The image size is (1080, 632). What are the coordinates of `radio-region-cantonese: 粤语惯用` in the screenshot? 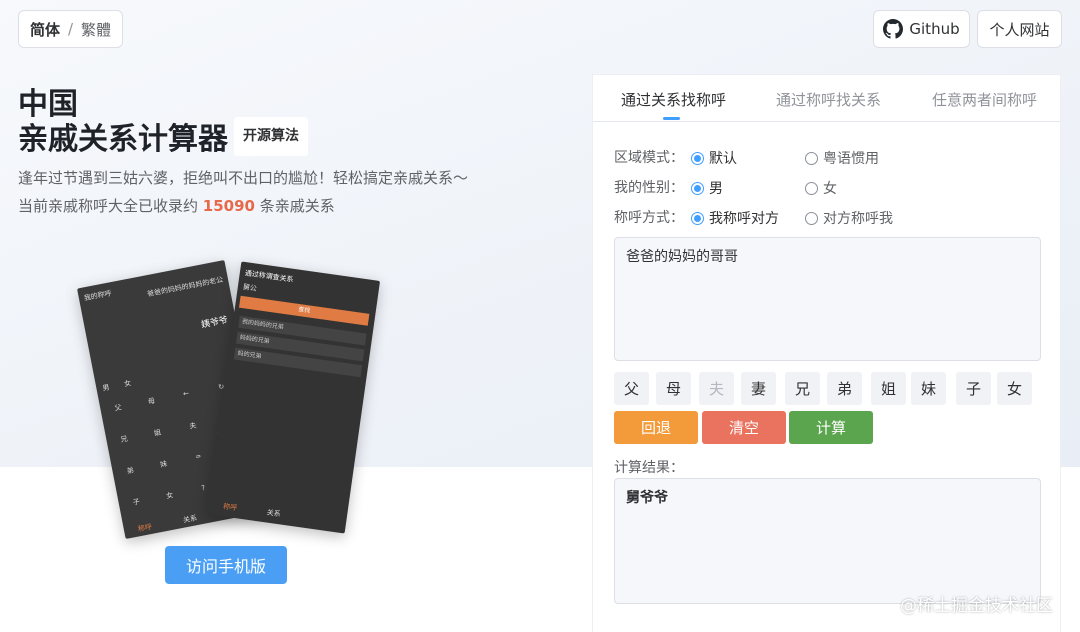 It's located at (842, 158).